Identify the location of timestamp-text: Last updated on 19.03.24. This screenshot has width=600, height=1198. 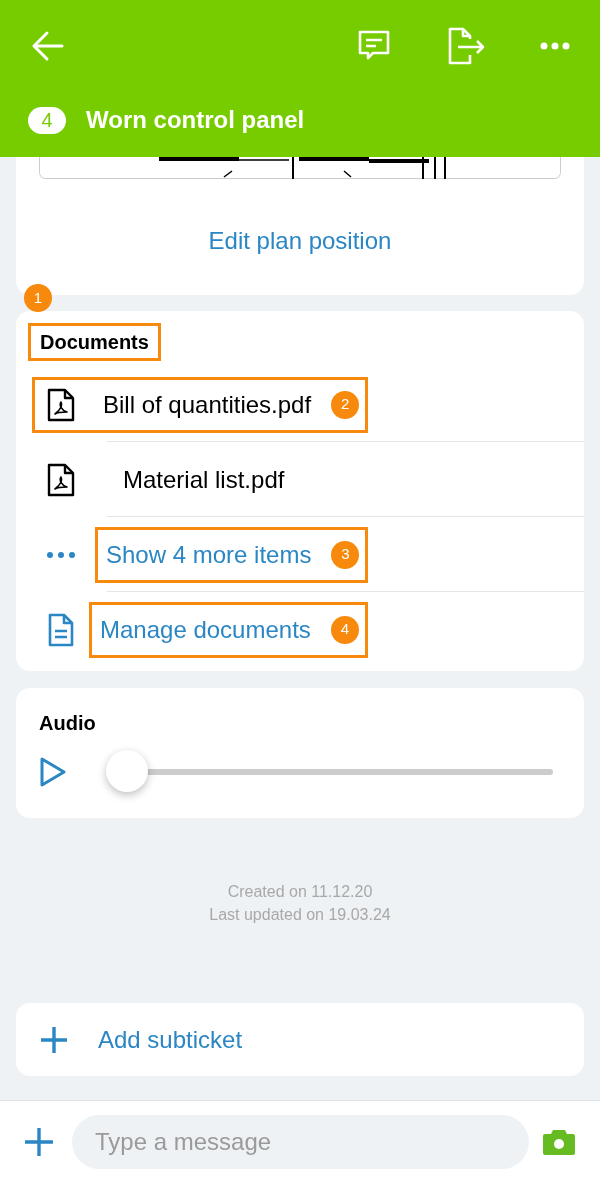
(300, 915).